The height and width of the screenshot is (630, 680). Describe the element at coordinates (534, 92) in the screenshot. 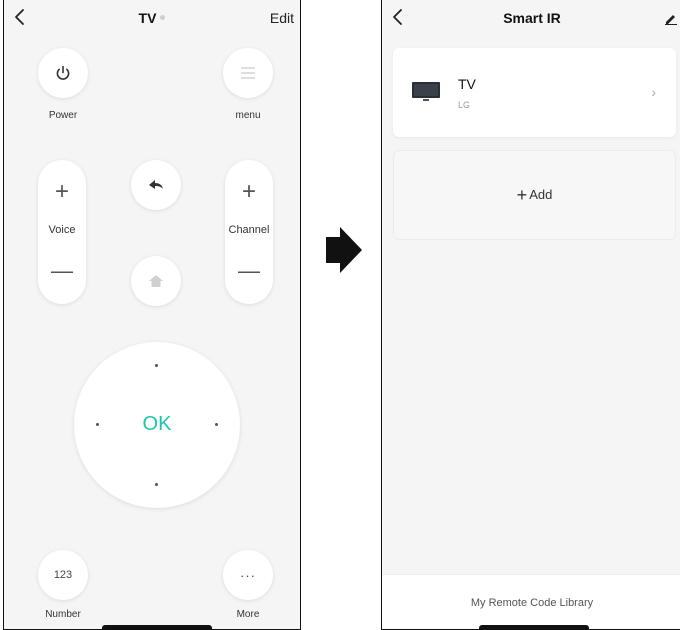

I see `device-card-tv: TV LG ›` at that location.